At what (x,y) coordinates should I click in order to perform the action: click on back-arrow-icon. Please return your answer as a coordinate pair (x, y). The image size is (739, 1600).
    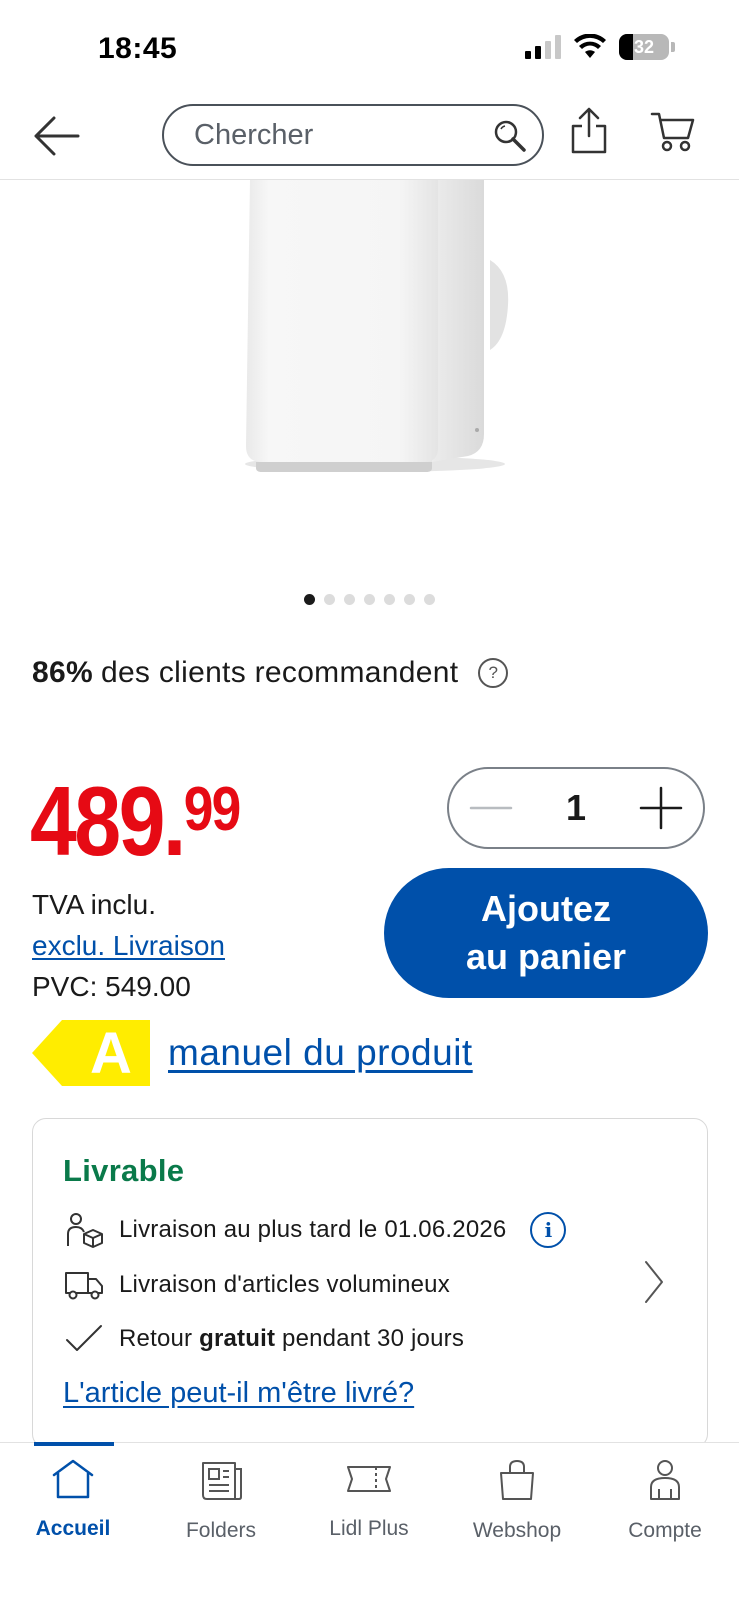
    Looking at the image, I should click on (57, 136).